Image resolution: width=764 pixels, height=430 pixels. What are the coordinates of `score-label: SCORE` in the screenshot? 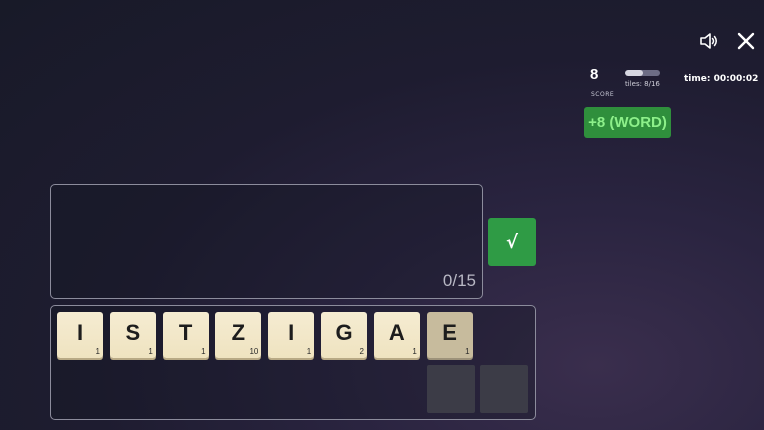 It's located at (603, 94).